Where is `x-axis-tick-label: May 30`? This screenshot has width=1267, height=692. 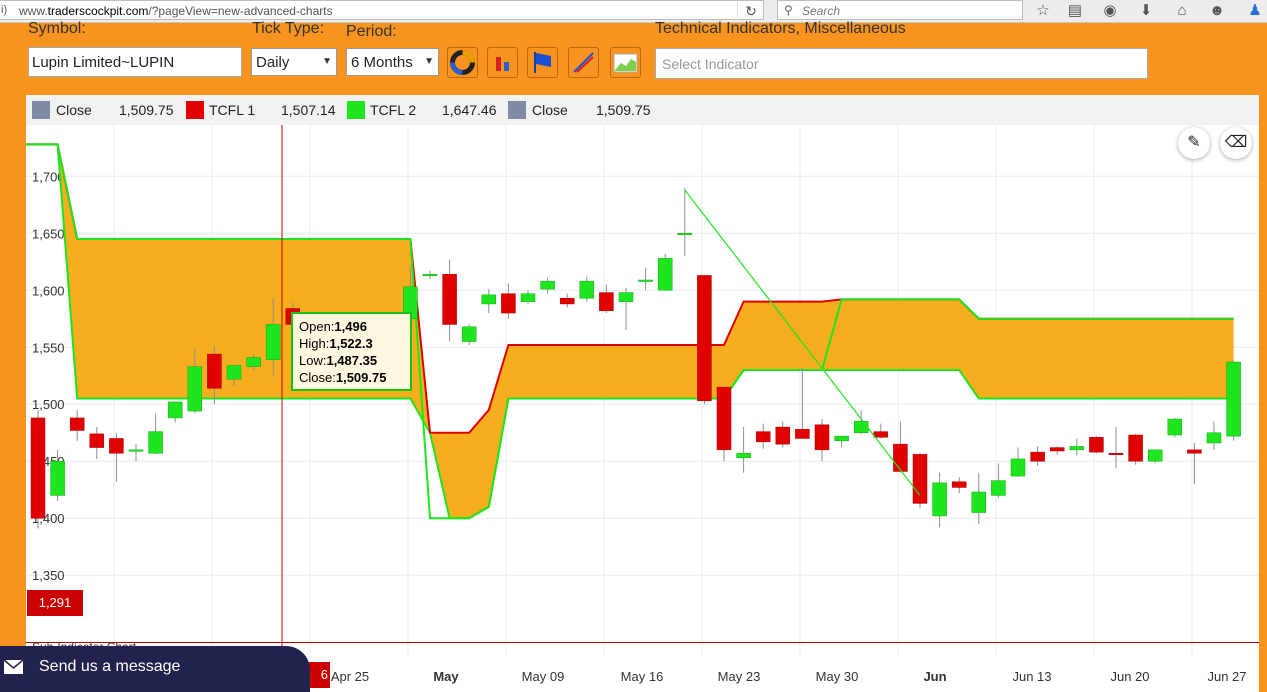
x-axis-tick-label: May 30 is located at coordinates (837, 676).